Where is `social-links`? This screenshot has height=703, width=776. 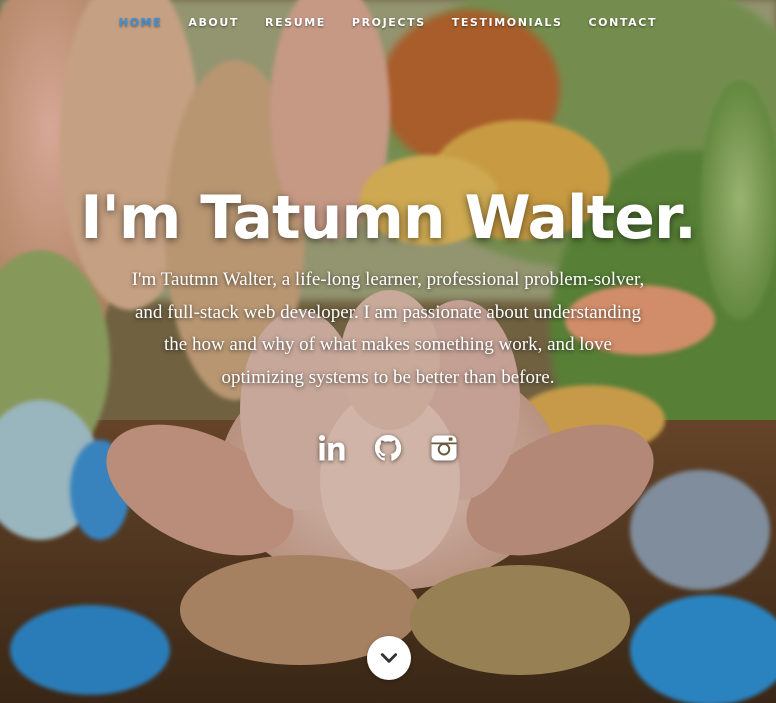 social-links is located at coordinates (388, 448).